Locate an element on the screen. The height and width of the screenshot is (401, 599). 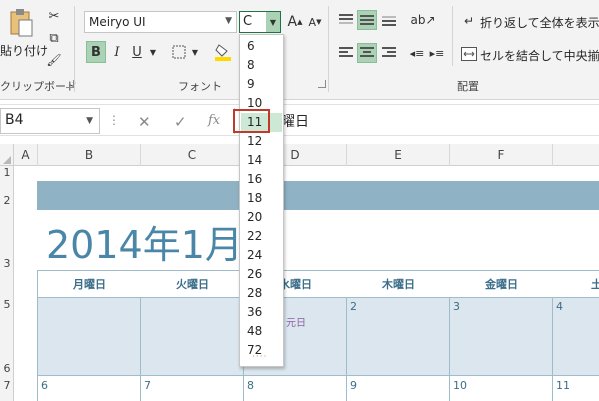
align-top-icon is located at coordinates (346, 20).